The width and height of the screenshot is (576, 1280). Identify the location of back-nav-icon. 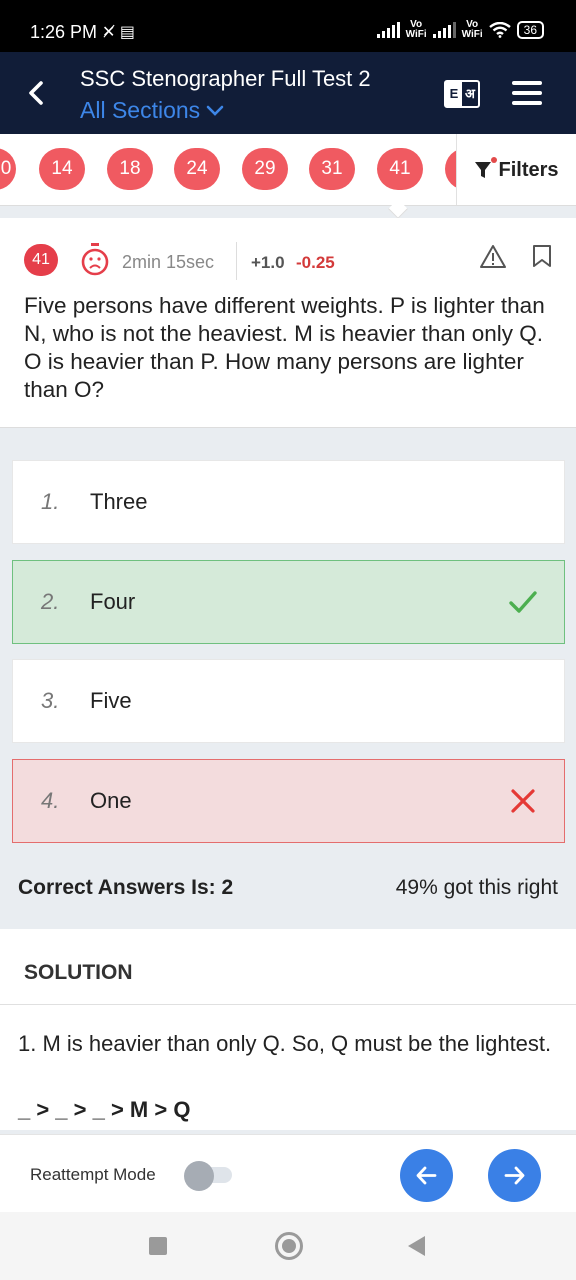
(416, 1246).